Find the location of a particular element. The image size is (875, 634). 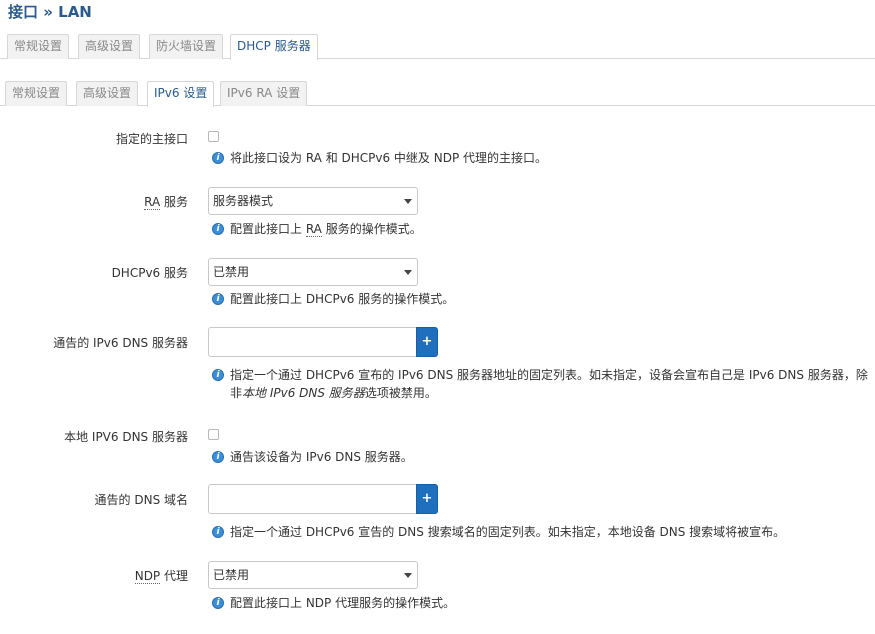

ra-service-label: RA 服务 is located at coordinates (166, 202).